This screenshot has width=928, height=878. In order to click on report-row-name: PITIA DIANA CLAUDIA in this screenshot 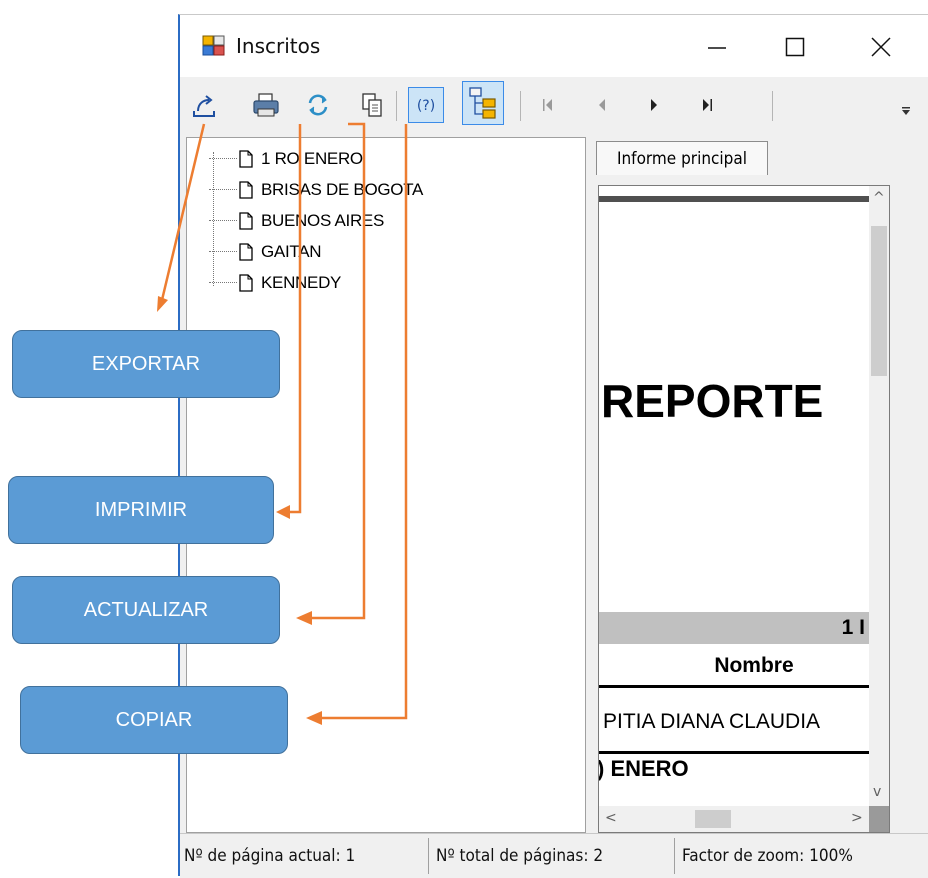, I will do `click(712, 721)`.